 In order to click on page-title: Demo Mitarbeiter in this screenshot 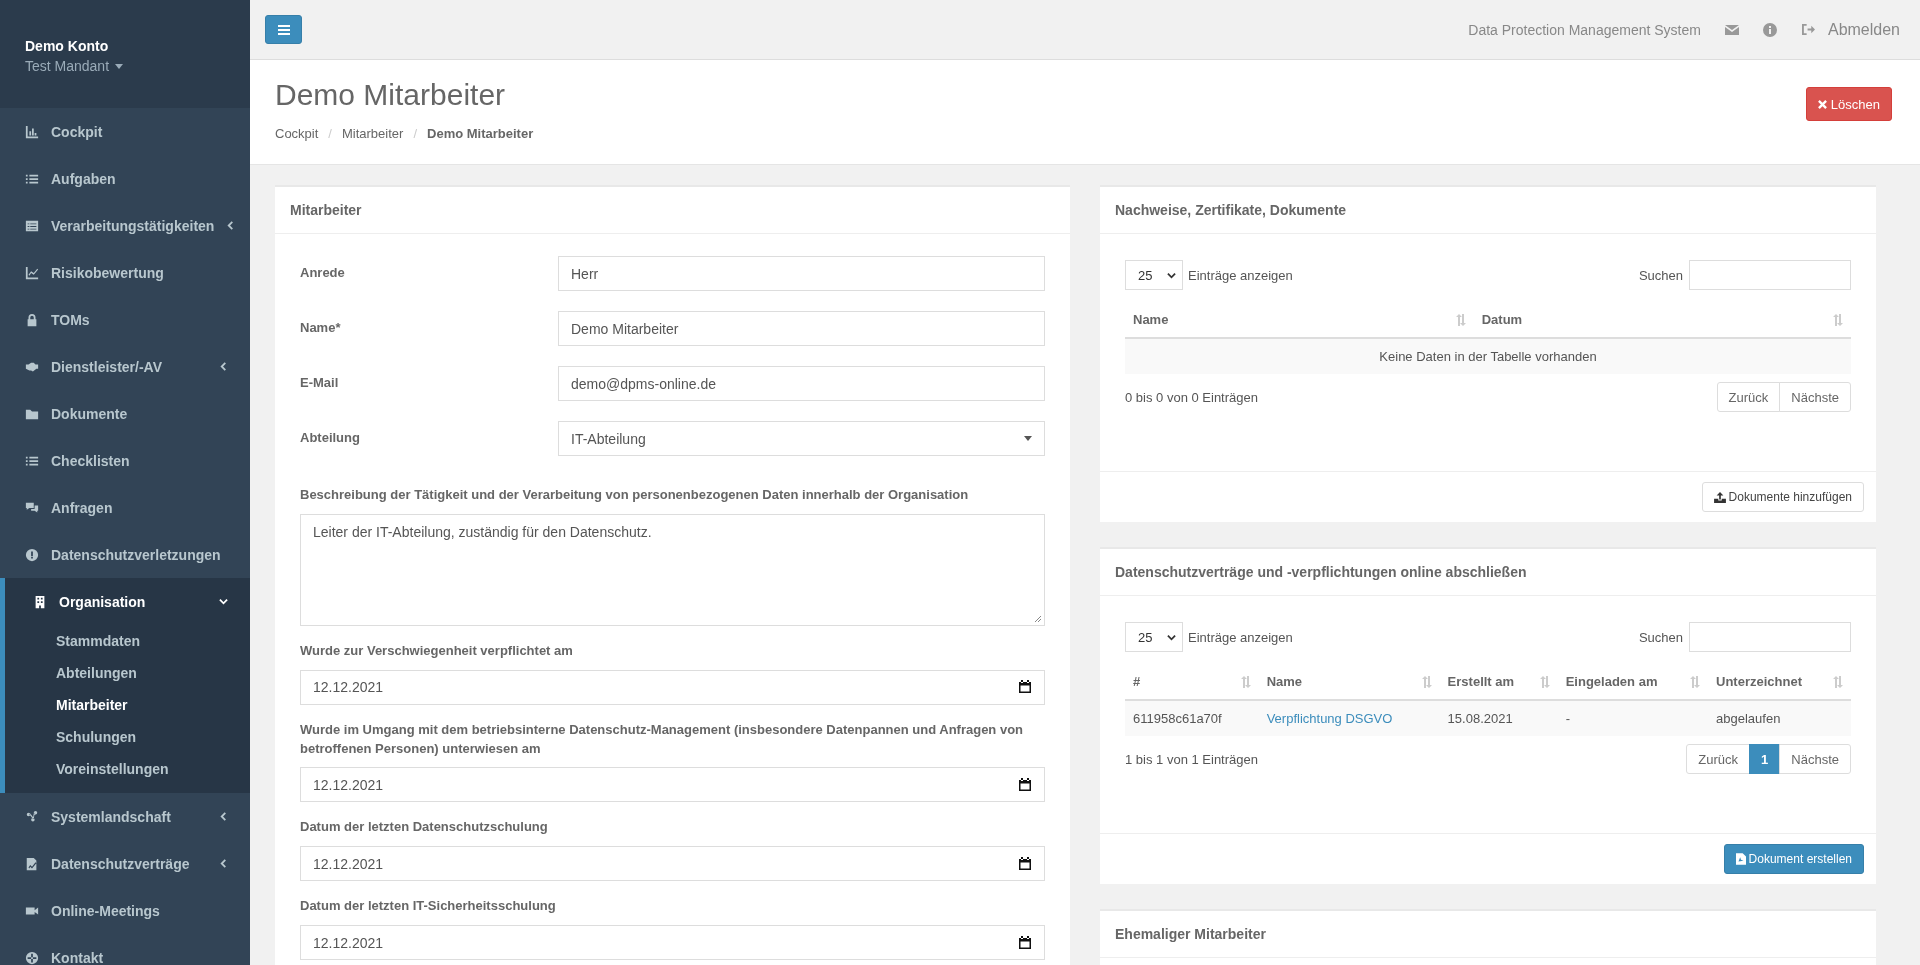, I will do `click(391, 95)`.